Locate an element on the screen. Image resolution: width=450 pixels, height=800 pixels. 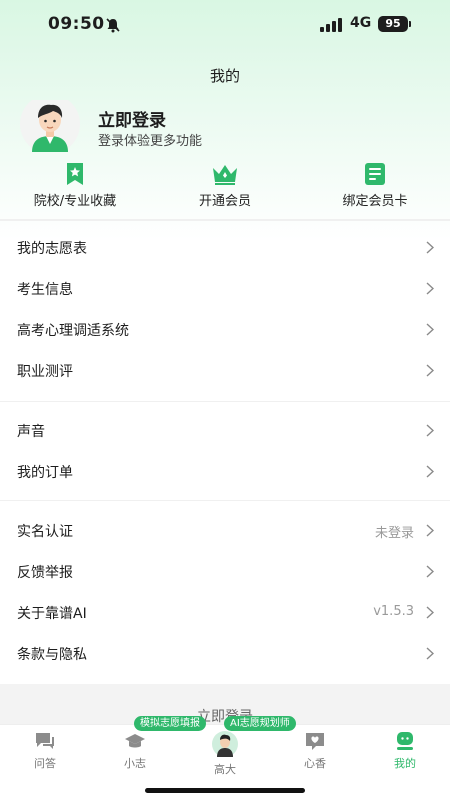
heart-message-icon is located at coordinates (315, 741).